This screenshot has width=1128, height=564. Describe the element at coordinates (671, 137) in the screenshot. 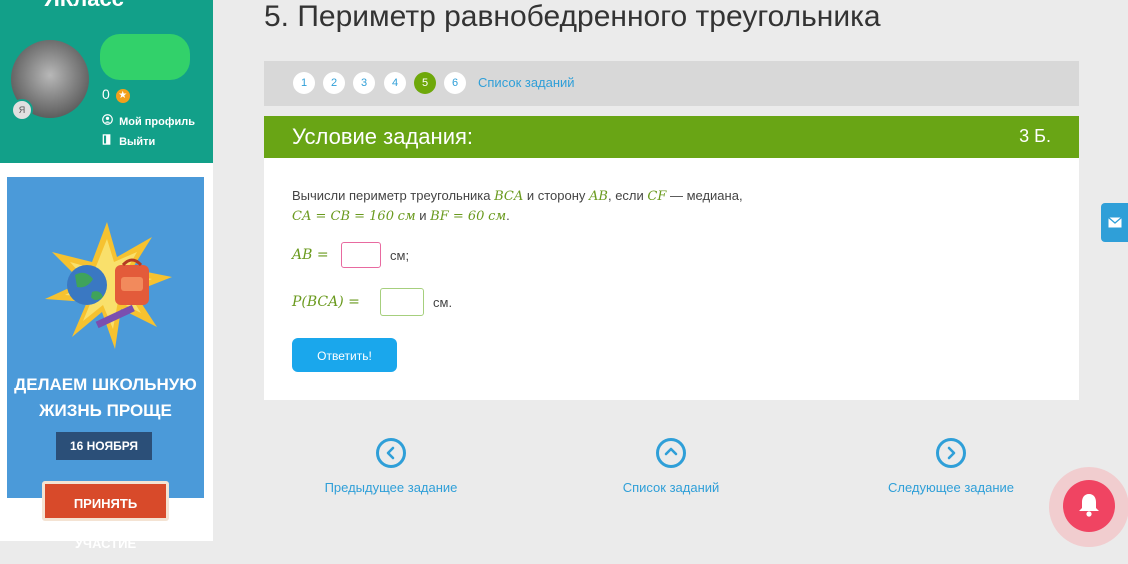

I see `task-header: Условие задания: 3 Б.` at that location.